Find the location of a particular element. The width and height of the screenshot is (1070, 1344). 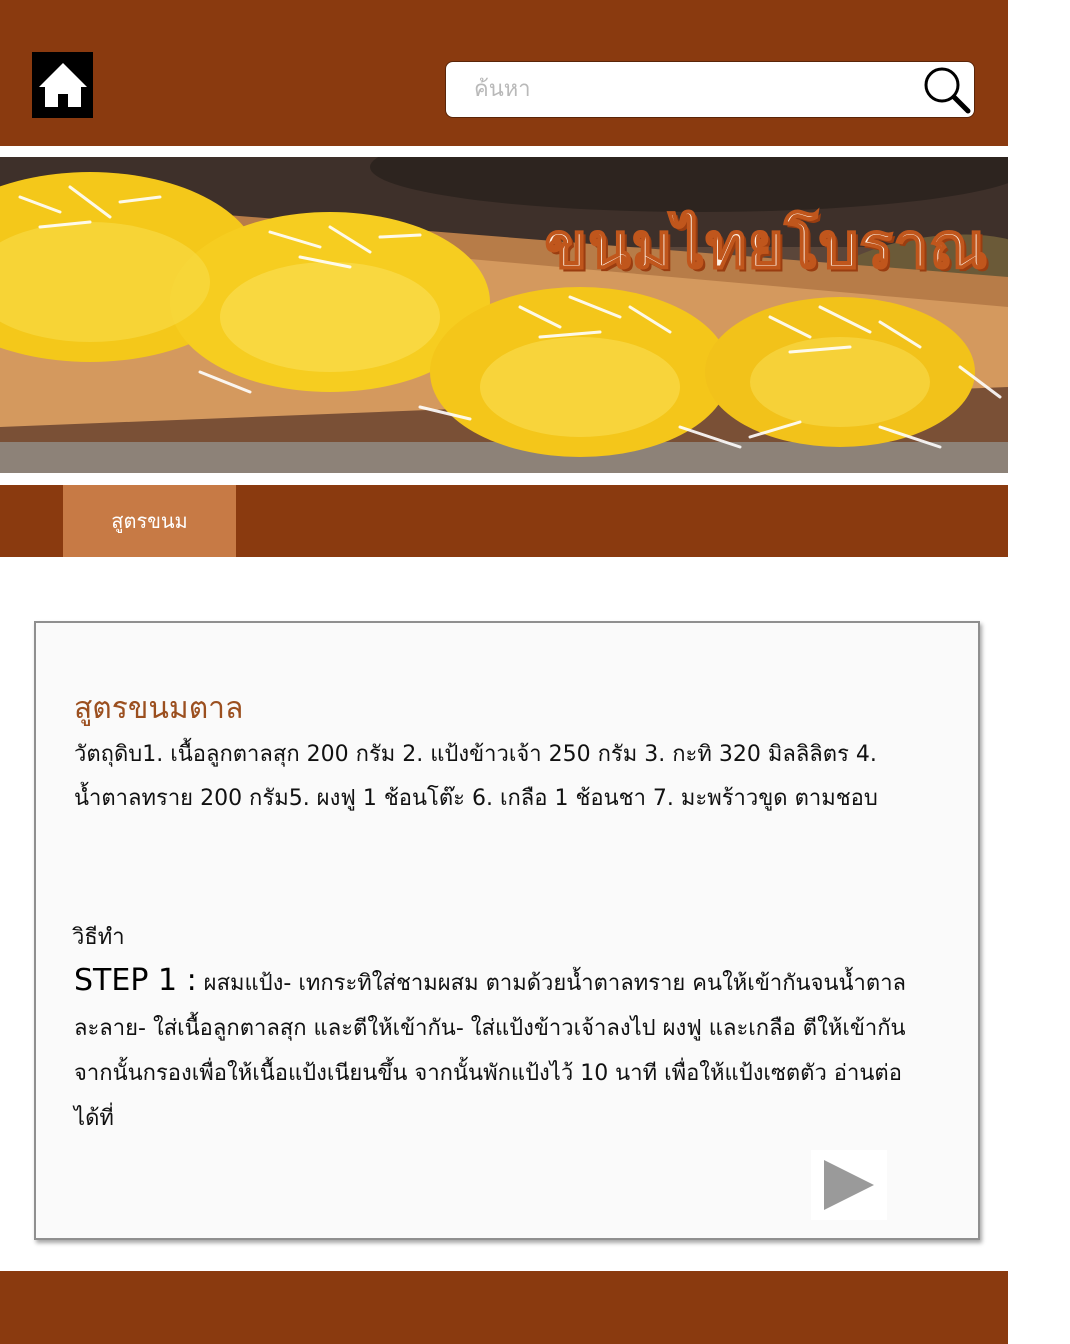

method-heading: วิธีทำ is located at coordinates (98, 937).